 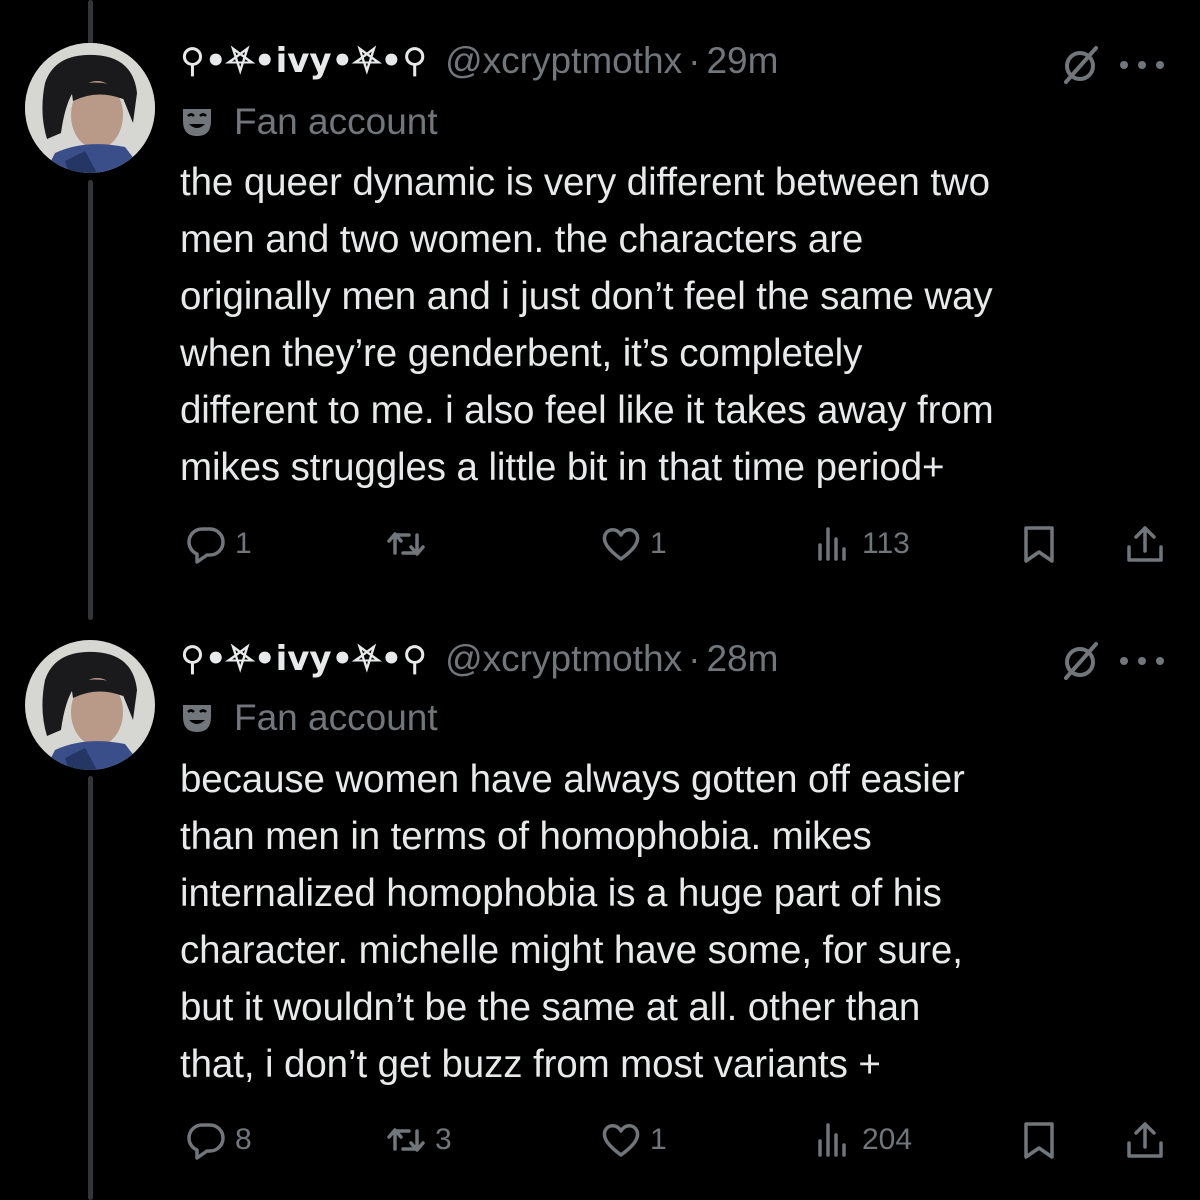 What do you see at coordinates (742, 61) in the screenshot?
I see `timestamp: 29m` at bounding box center [742, 61].